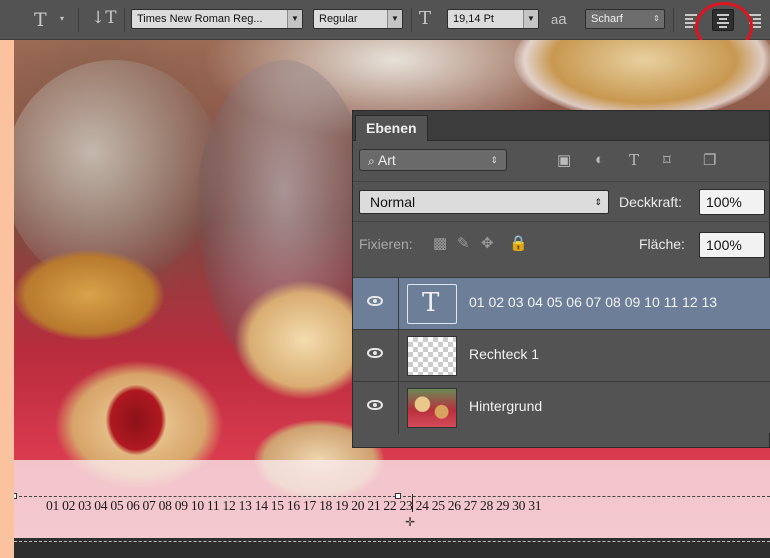  What do you see at coordinates (392, 496) in the screenshot?
I see `text-bounding-box-top` at bounding box center [392, 496].